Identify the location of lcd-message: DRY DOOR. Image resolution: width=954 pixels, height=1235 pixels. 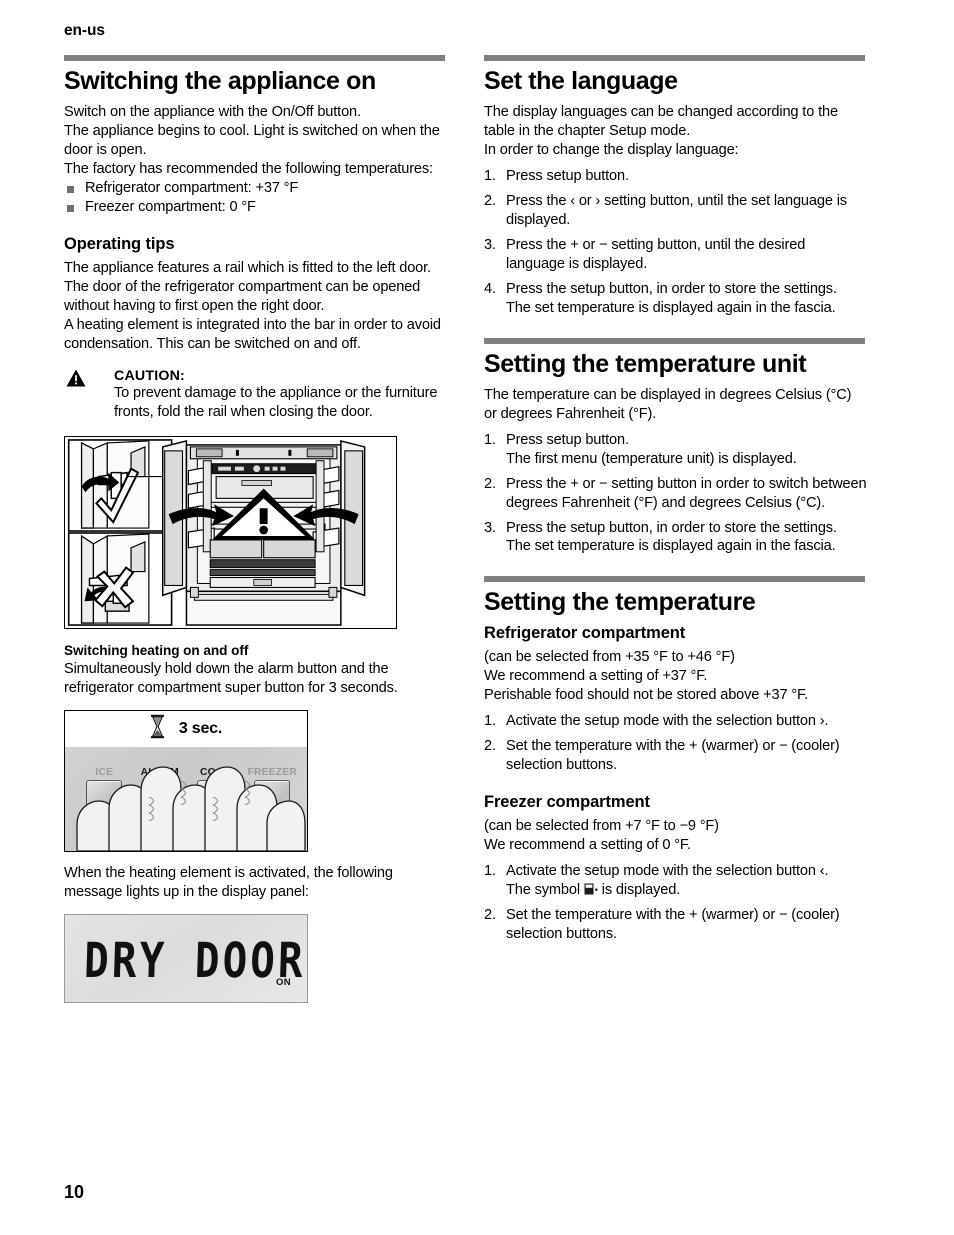
(195, 960).